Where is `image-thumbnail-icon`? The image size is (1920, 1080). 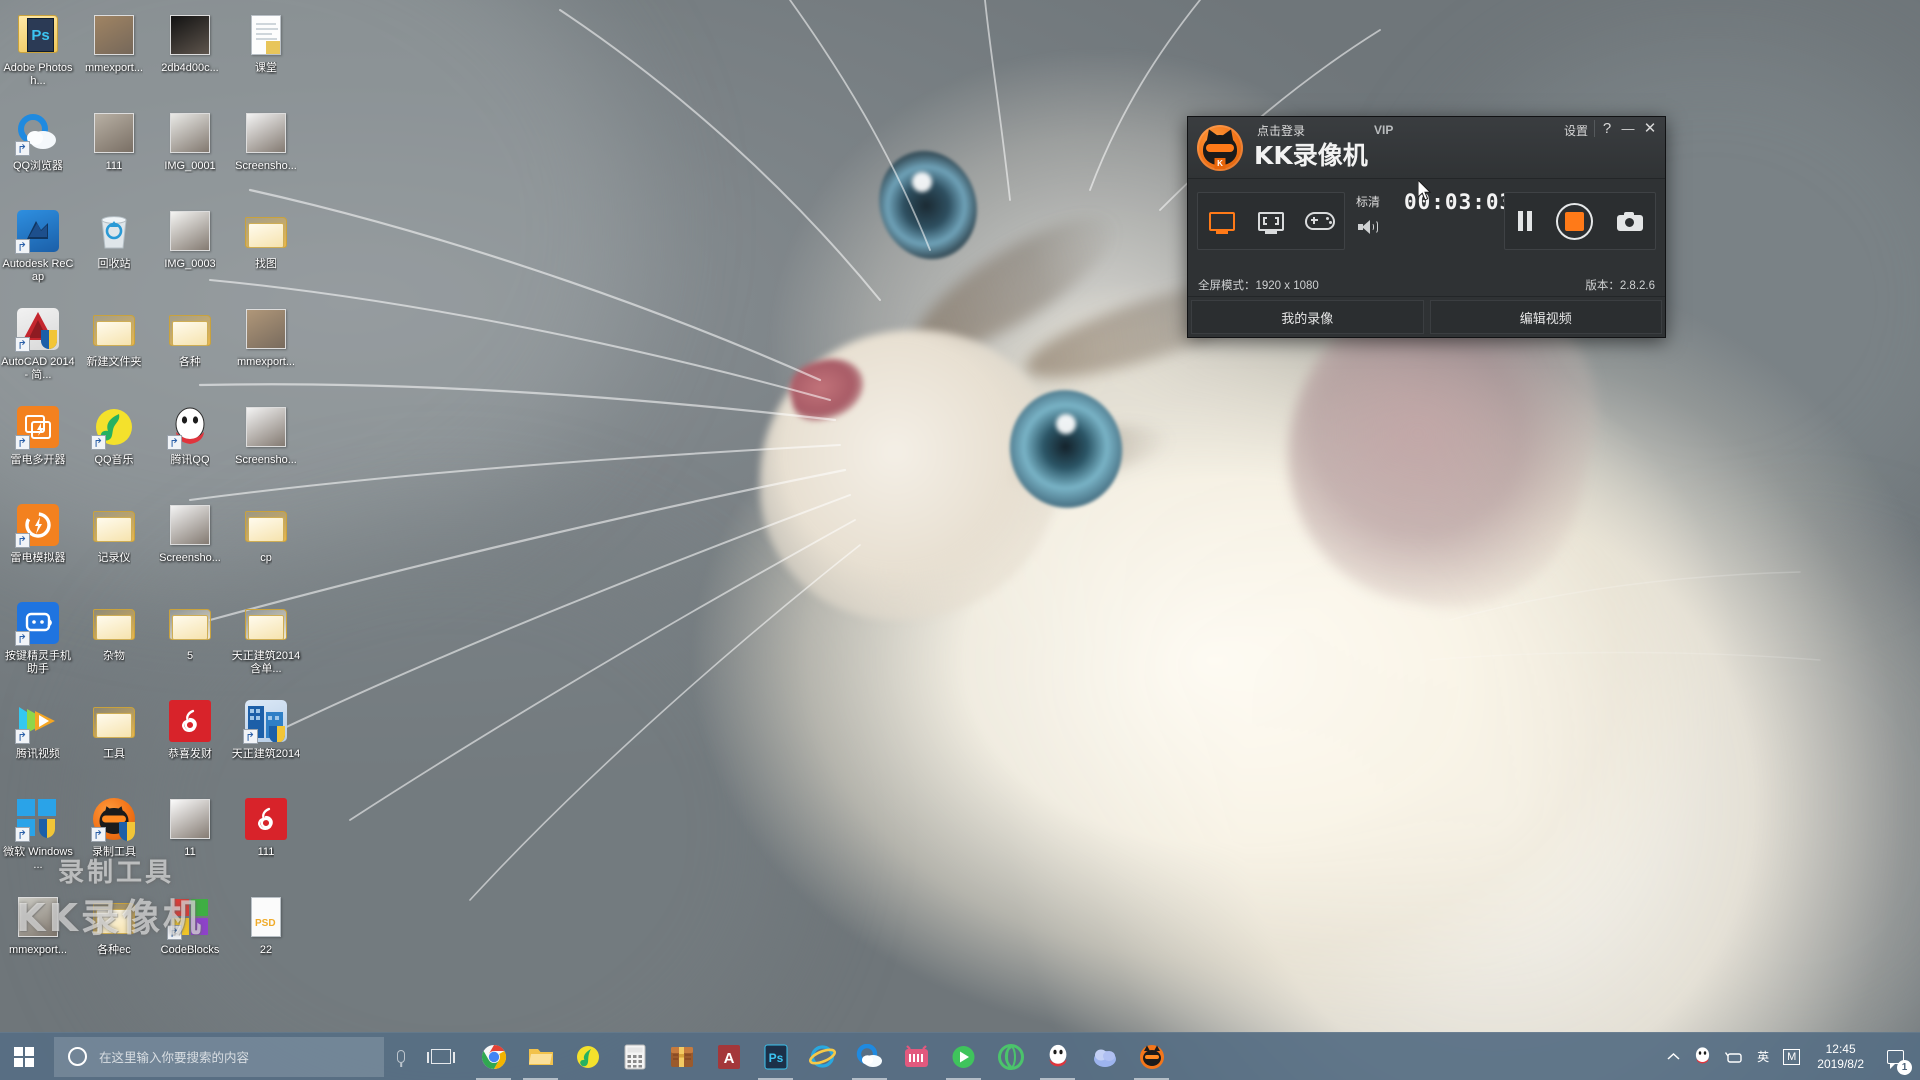
image-thumbnail-icon is located at coordinates (190, 525).